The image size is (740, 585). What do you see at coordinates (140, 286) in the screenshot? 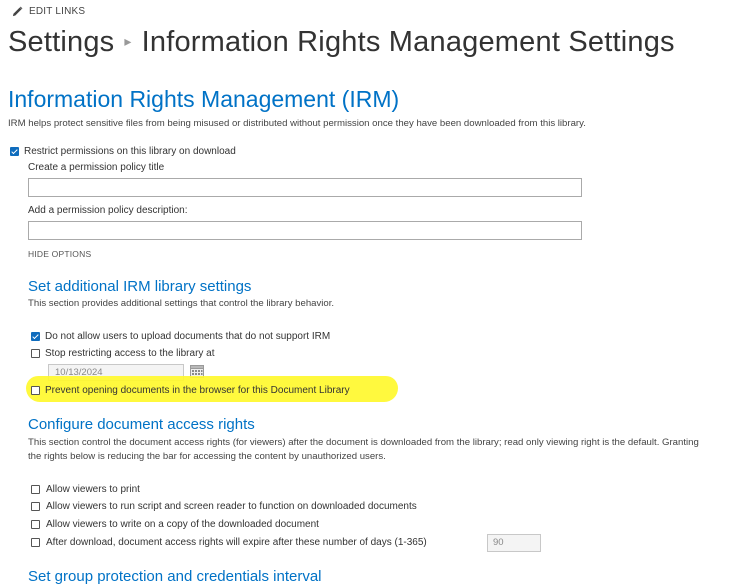
I see `library-settings-title: Set additional IRM library settings` at bounding box center [140, 286].